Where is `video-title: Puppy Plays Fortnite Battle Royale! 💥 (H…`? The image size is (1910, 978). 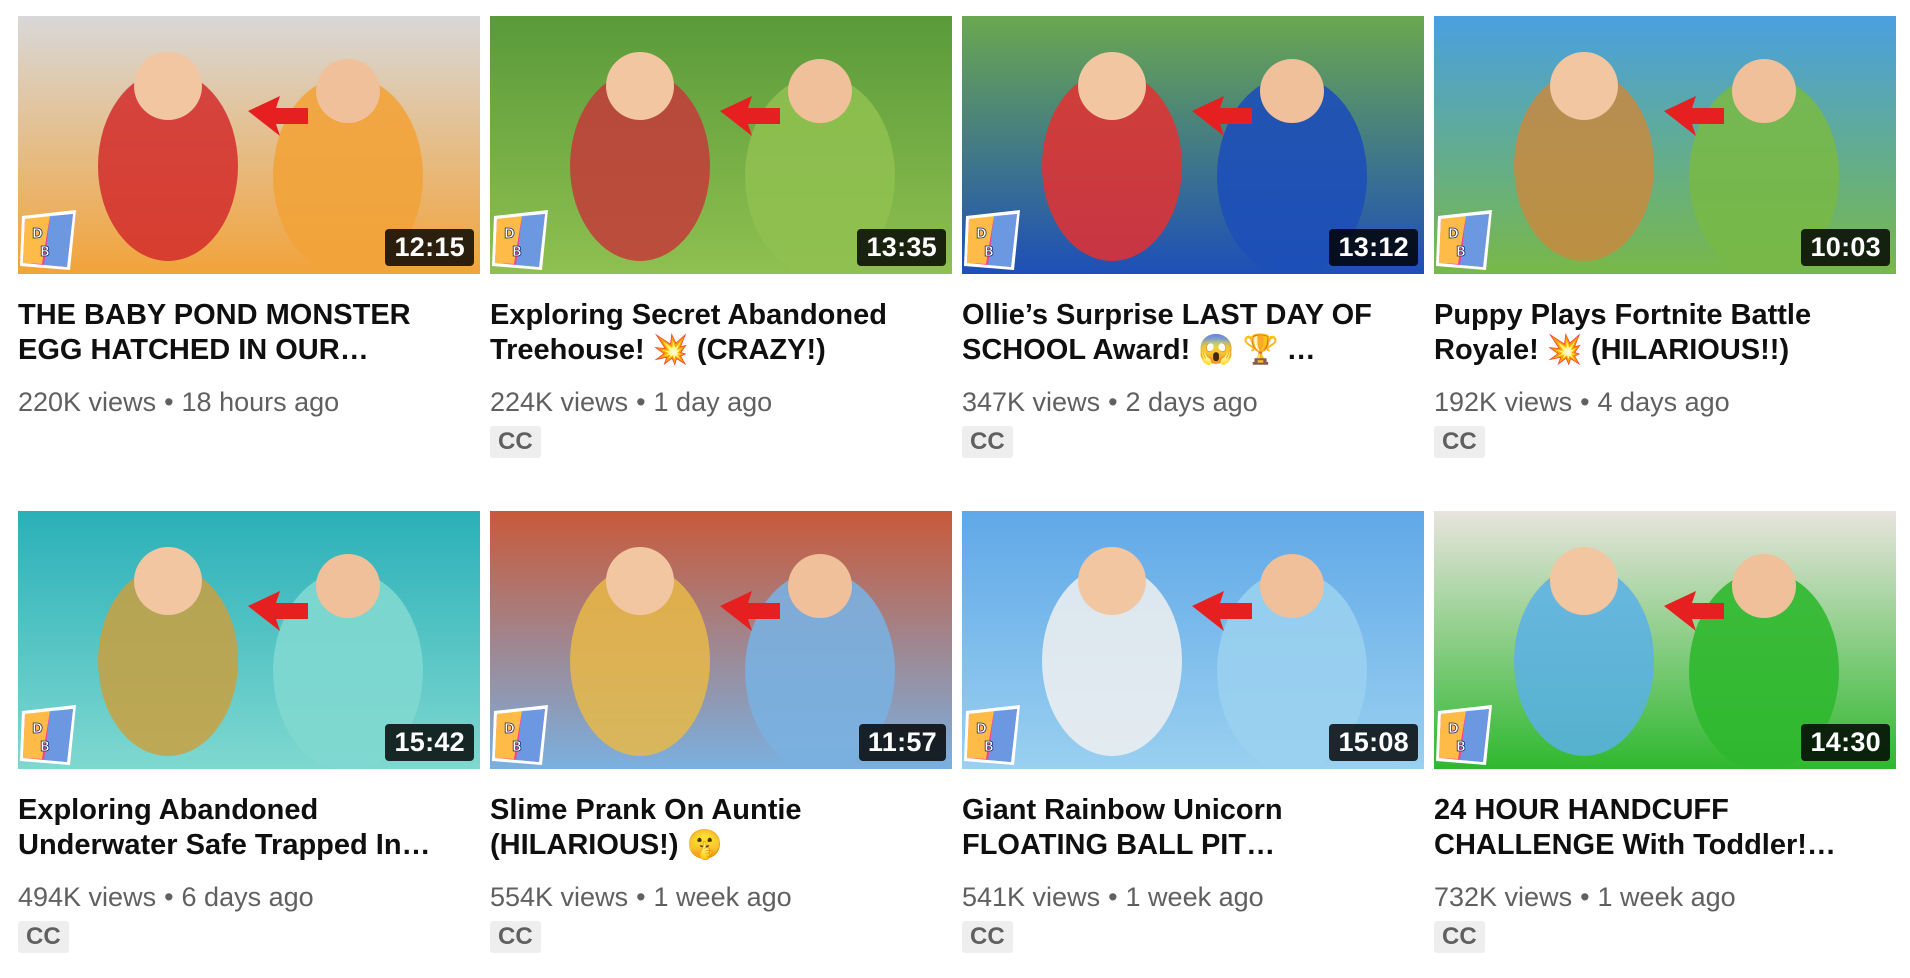 video-title: Puppy Plays Fortnite Battle Royale! 💥 (H… is located at coordinates (1663, 333).